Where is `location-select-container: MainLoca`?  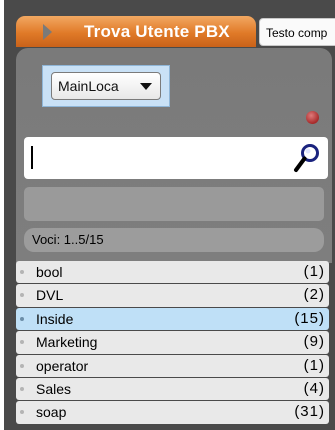
location-select-container: MainLoca is located at coordinates (106, 86).